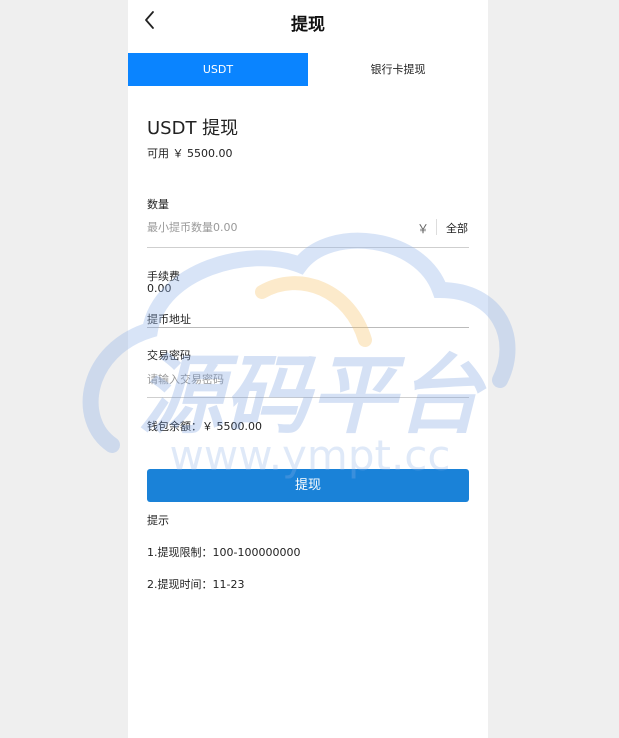 The height and width of the screenshot is (738, 619). What do you see at coordinates (308, 25) in the screenshot?
I see `page-title: 提现` at bounding box center [308, 25].